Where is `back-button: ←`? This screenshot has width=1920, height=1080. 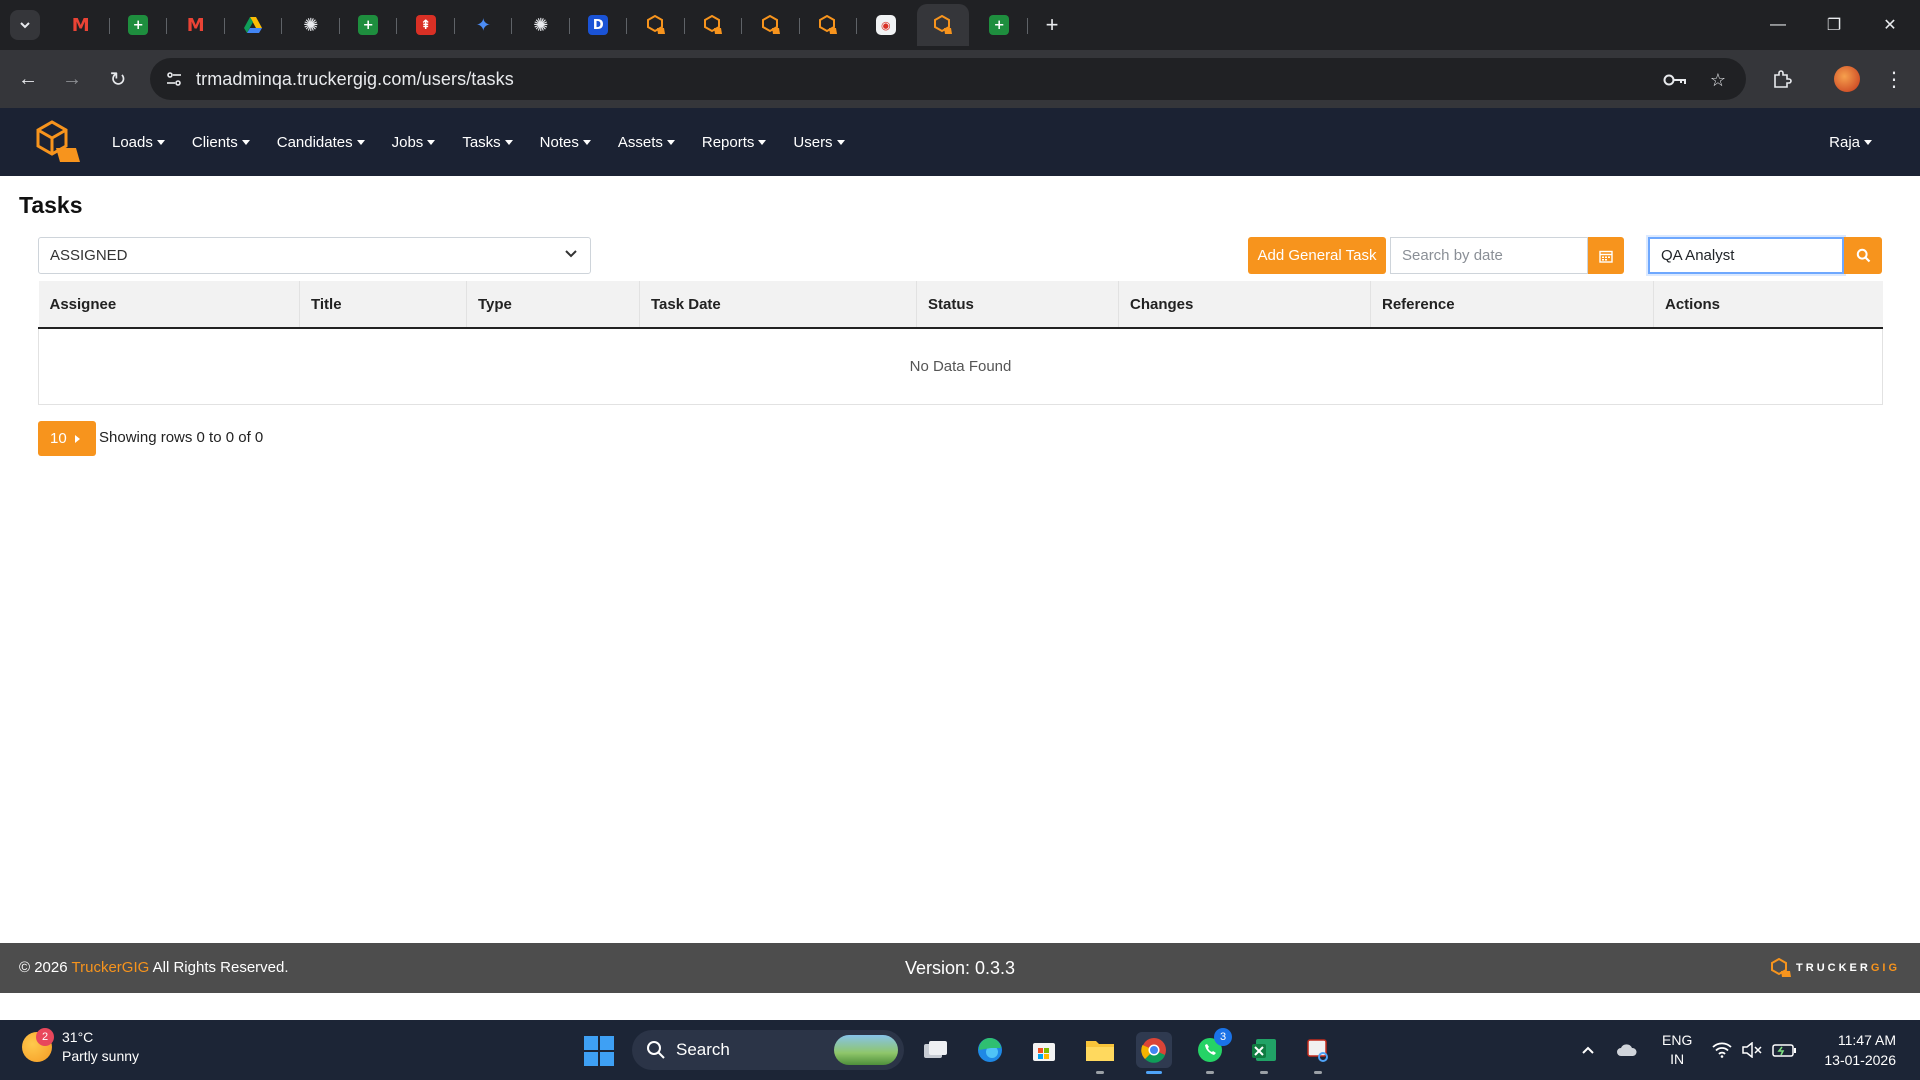
back-button: ← is located at coordinates (28, 79).